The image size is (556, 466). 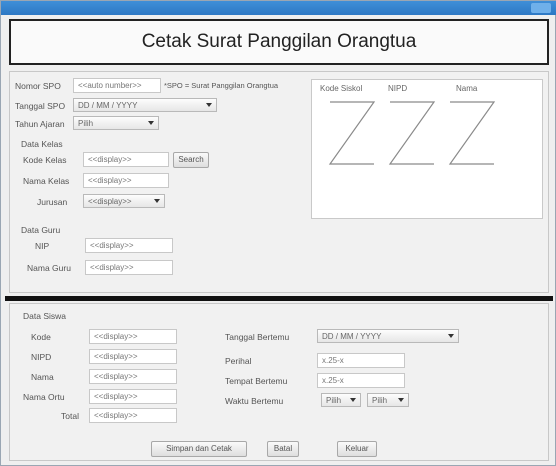 I want to click on simpan-cetak-button: Simpan dan Cetak, so click(x=199, y=449).